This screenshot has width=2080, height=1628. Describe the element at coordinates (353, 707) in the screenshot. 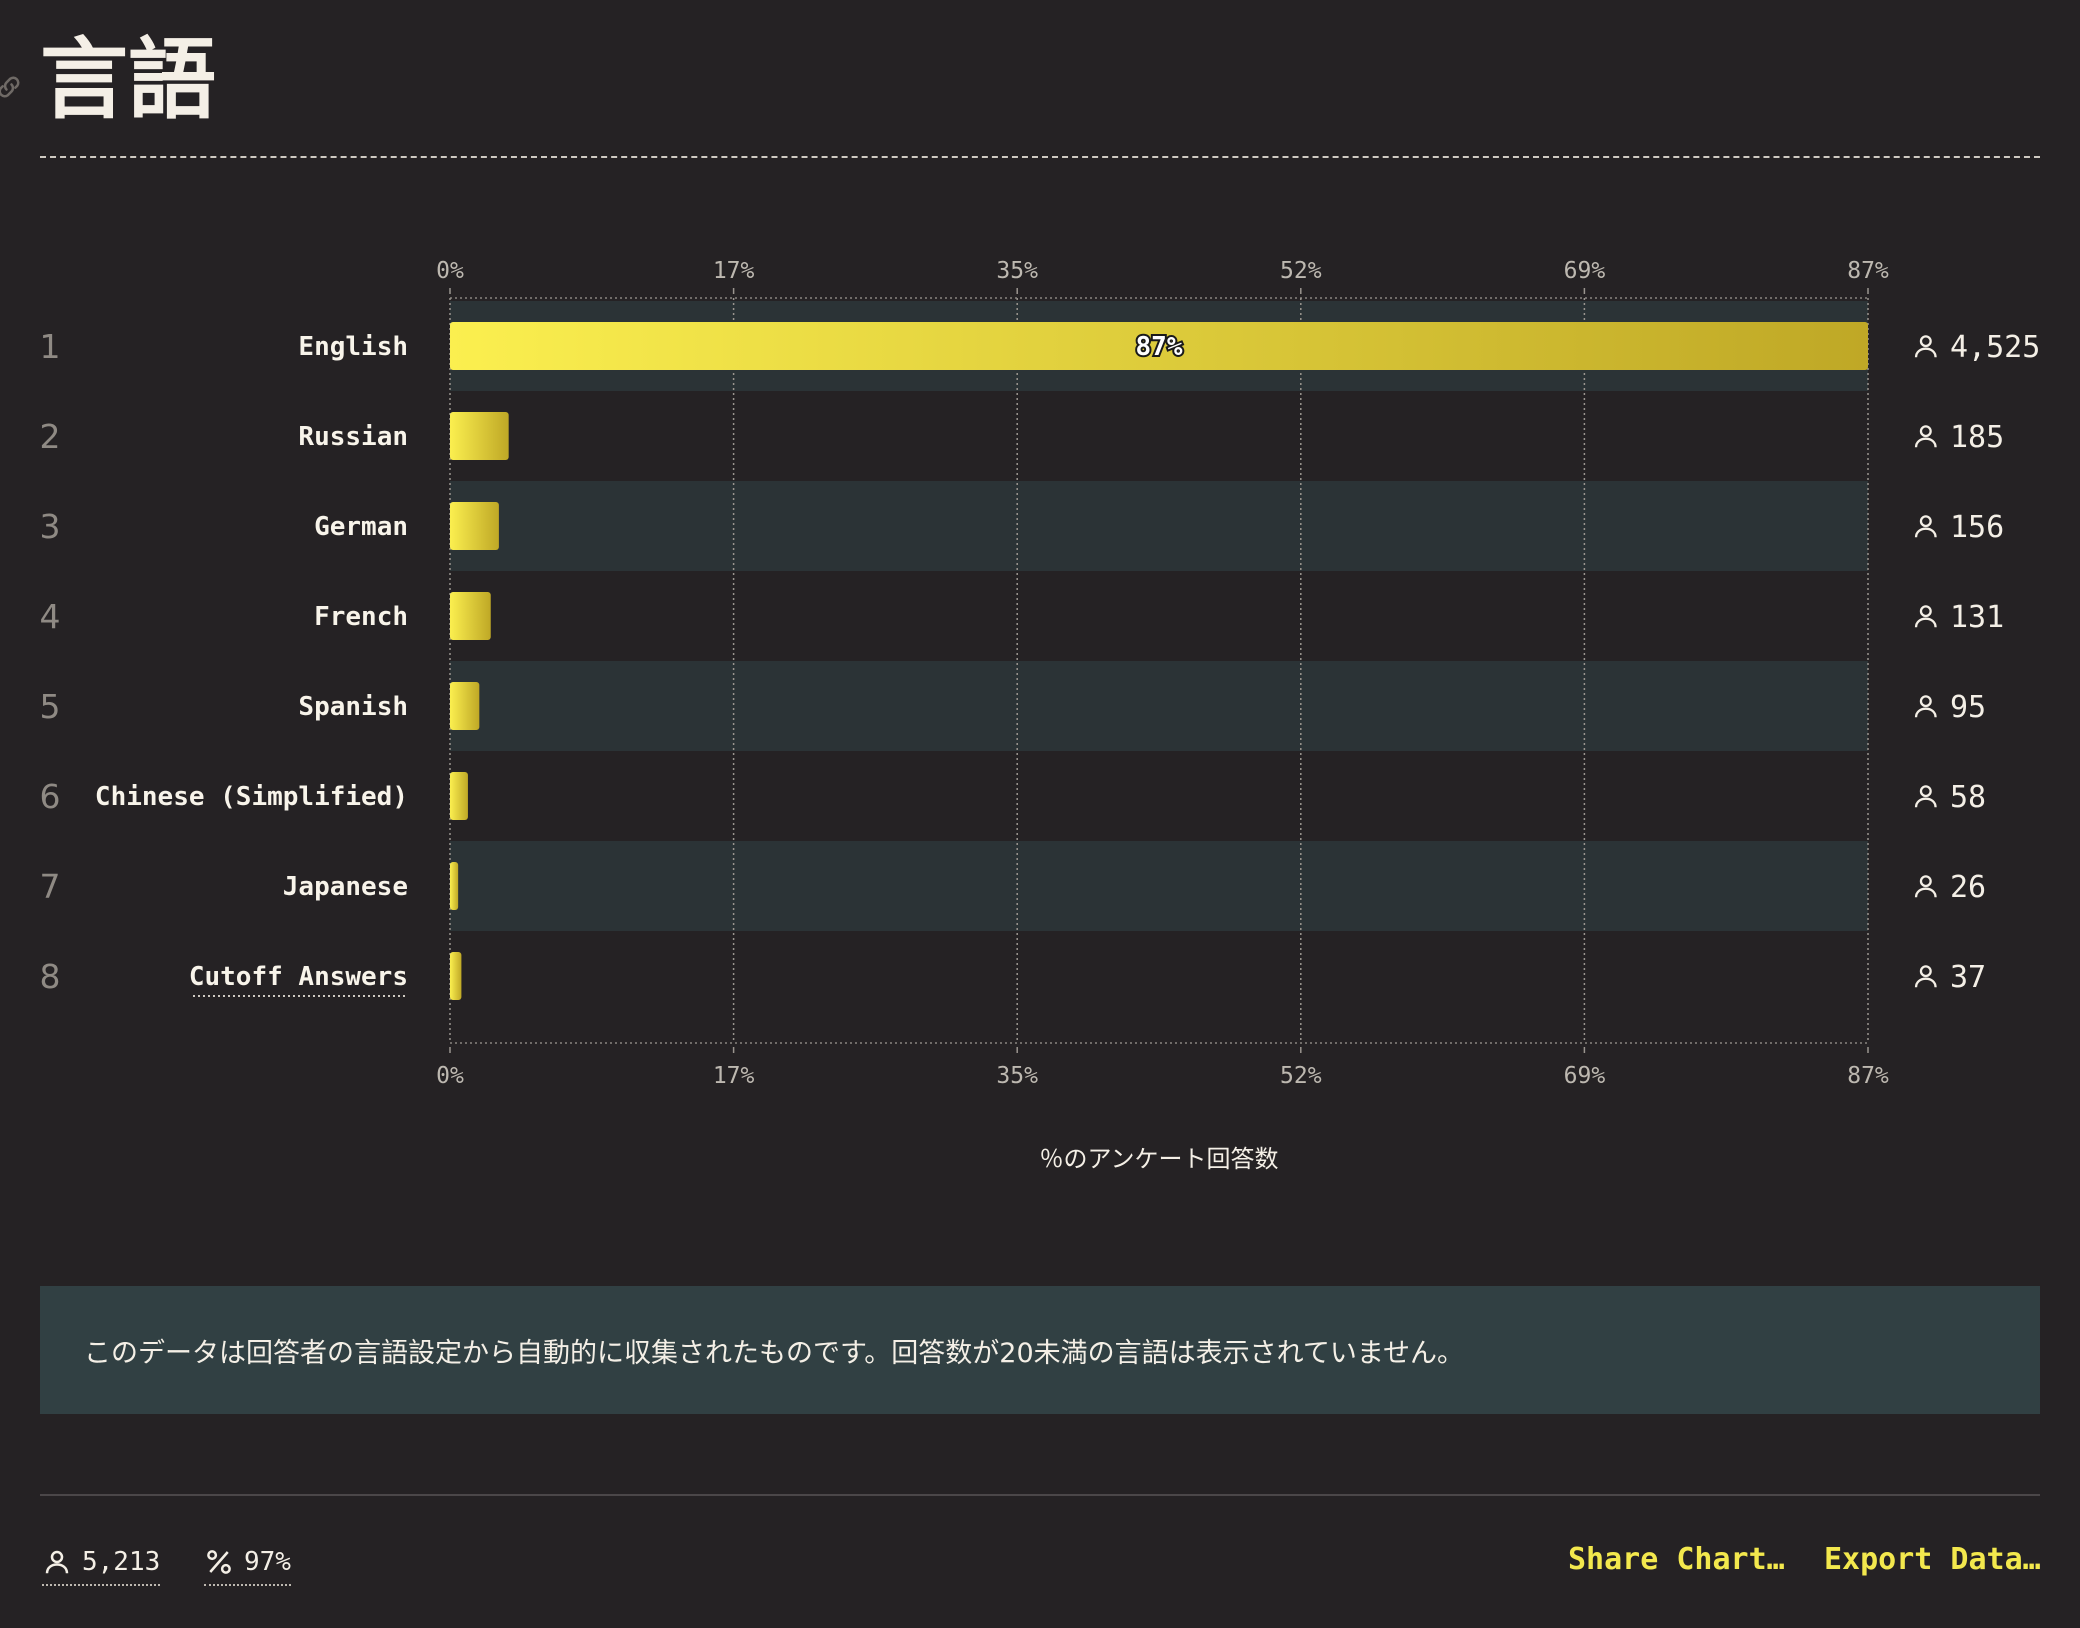

I see `category-label: Spanish` at that location.